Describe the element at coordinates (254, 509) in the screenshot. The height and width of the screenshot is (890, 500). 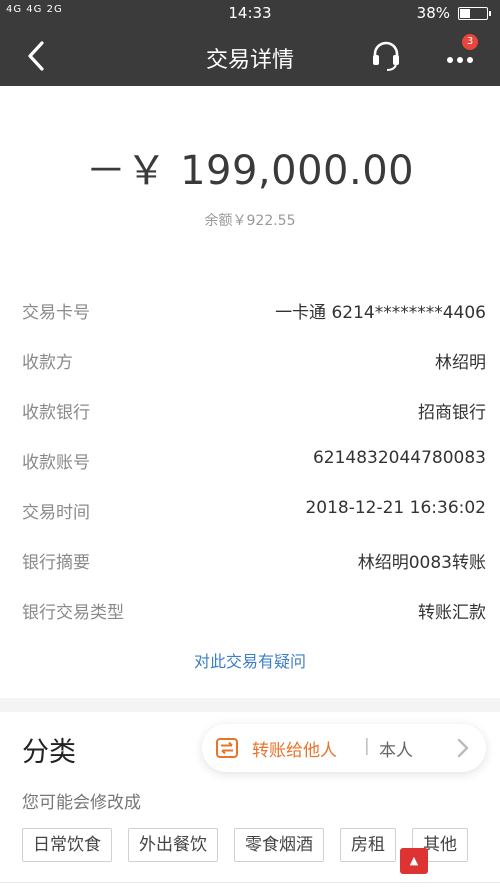
I see `detail-row-time: 交易时间 2018-12-21 16:36:02` at that location.